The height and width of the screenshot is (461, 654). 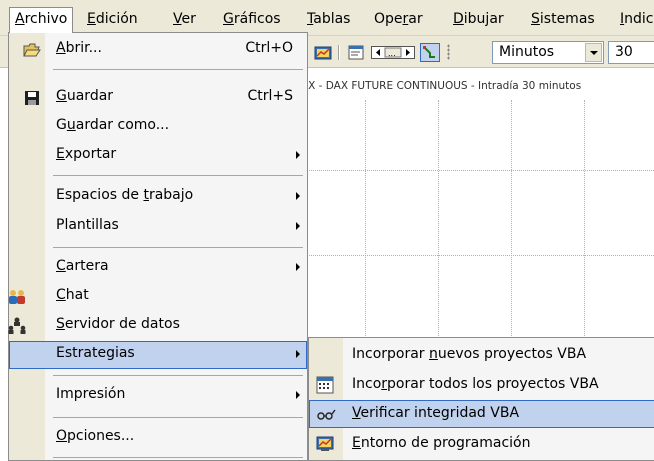 I want to click on submenu-item-incorporar-todos: Incorporar todos los proyectos VBA, so click(x=481, y=385).